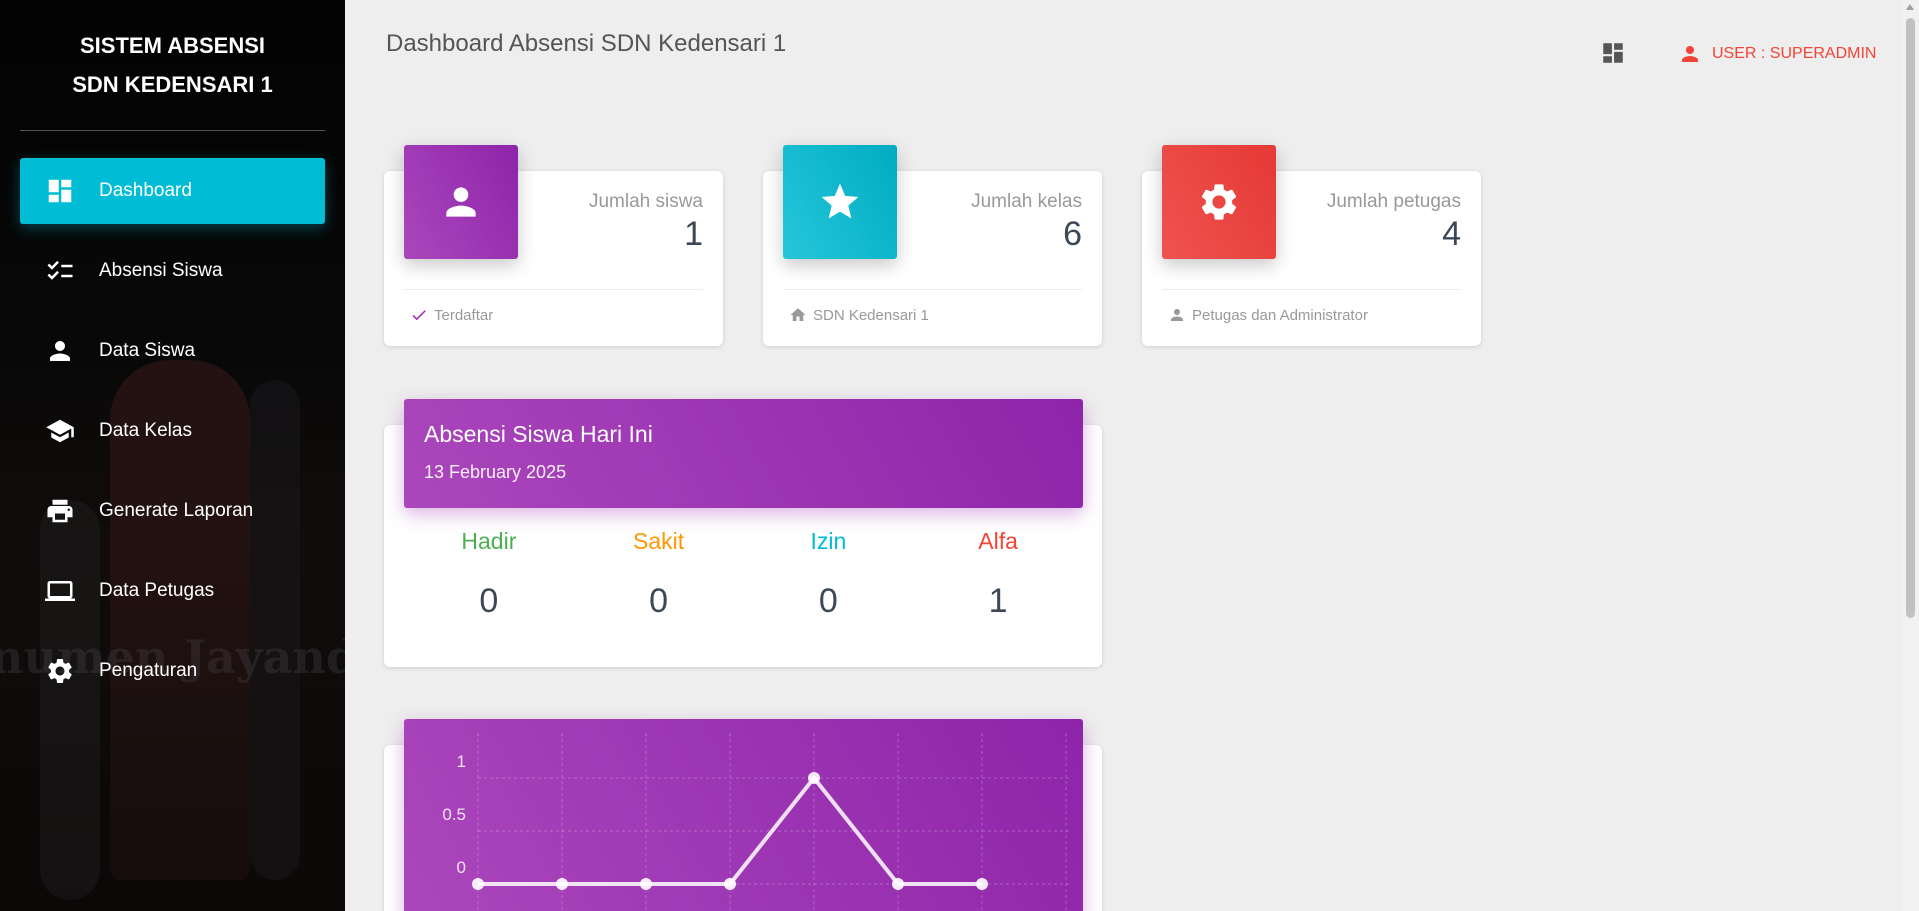 The width and height of the screenshot is (1919, 911). Describe the element at coordinates (60, 511) in the screenshot. I see `printer-icon` at that location.